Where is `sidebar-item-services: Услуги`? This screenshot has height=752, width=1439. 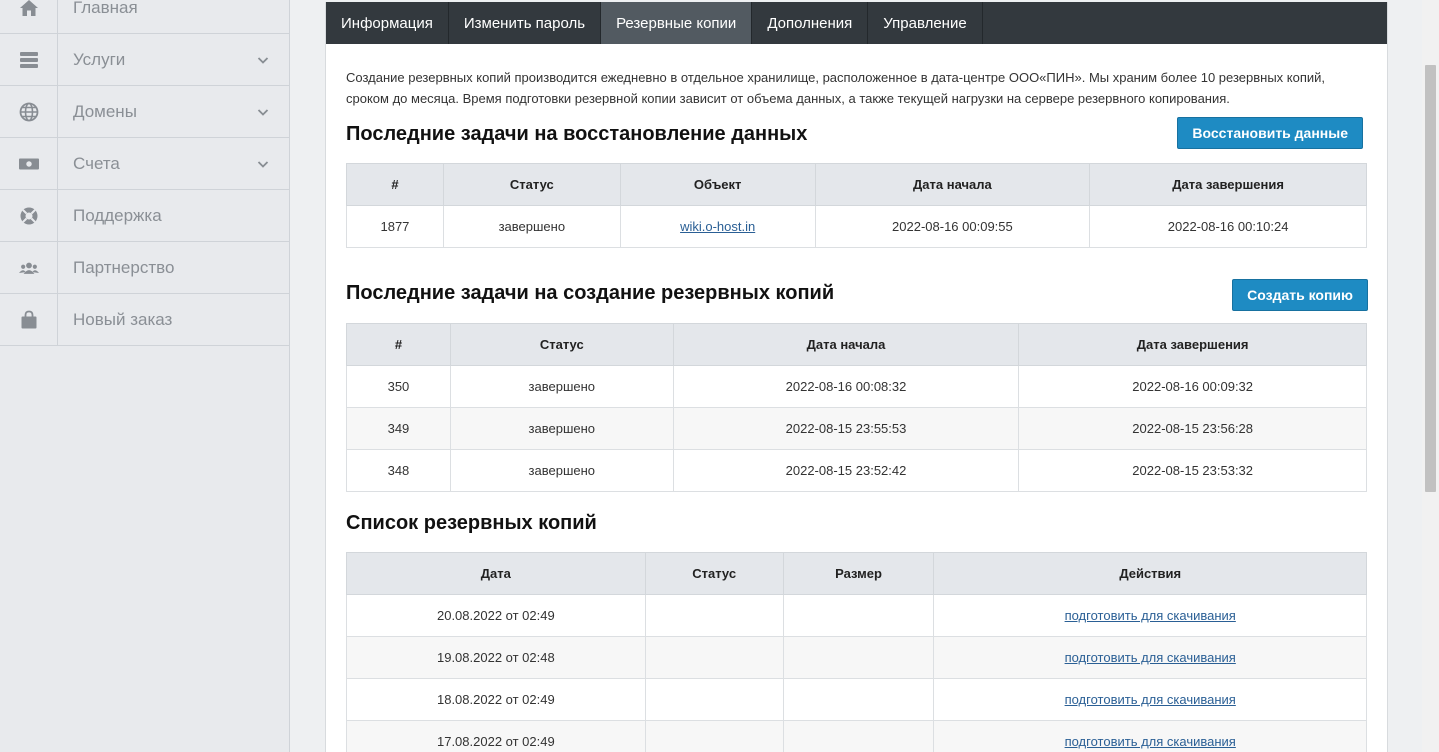
sidebar-item-services: Услуги is located at coordinates (144, 60).